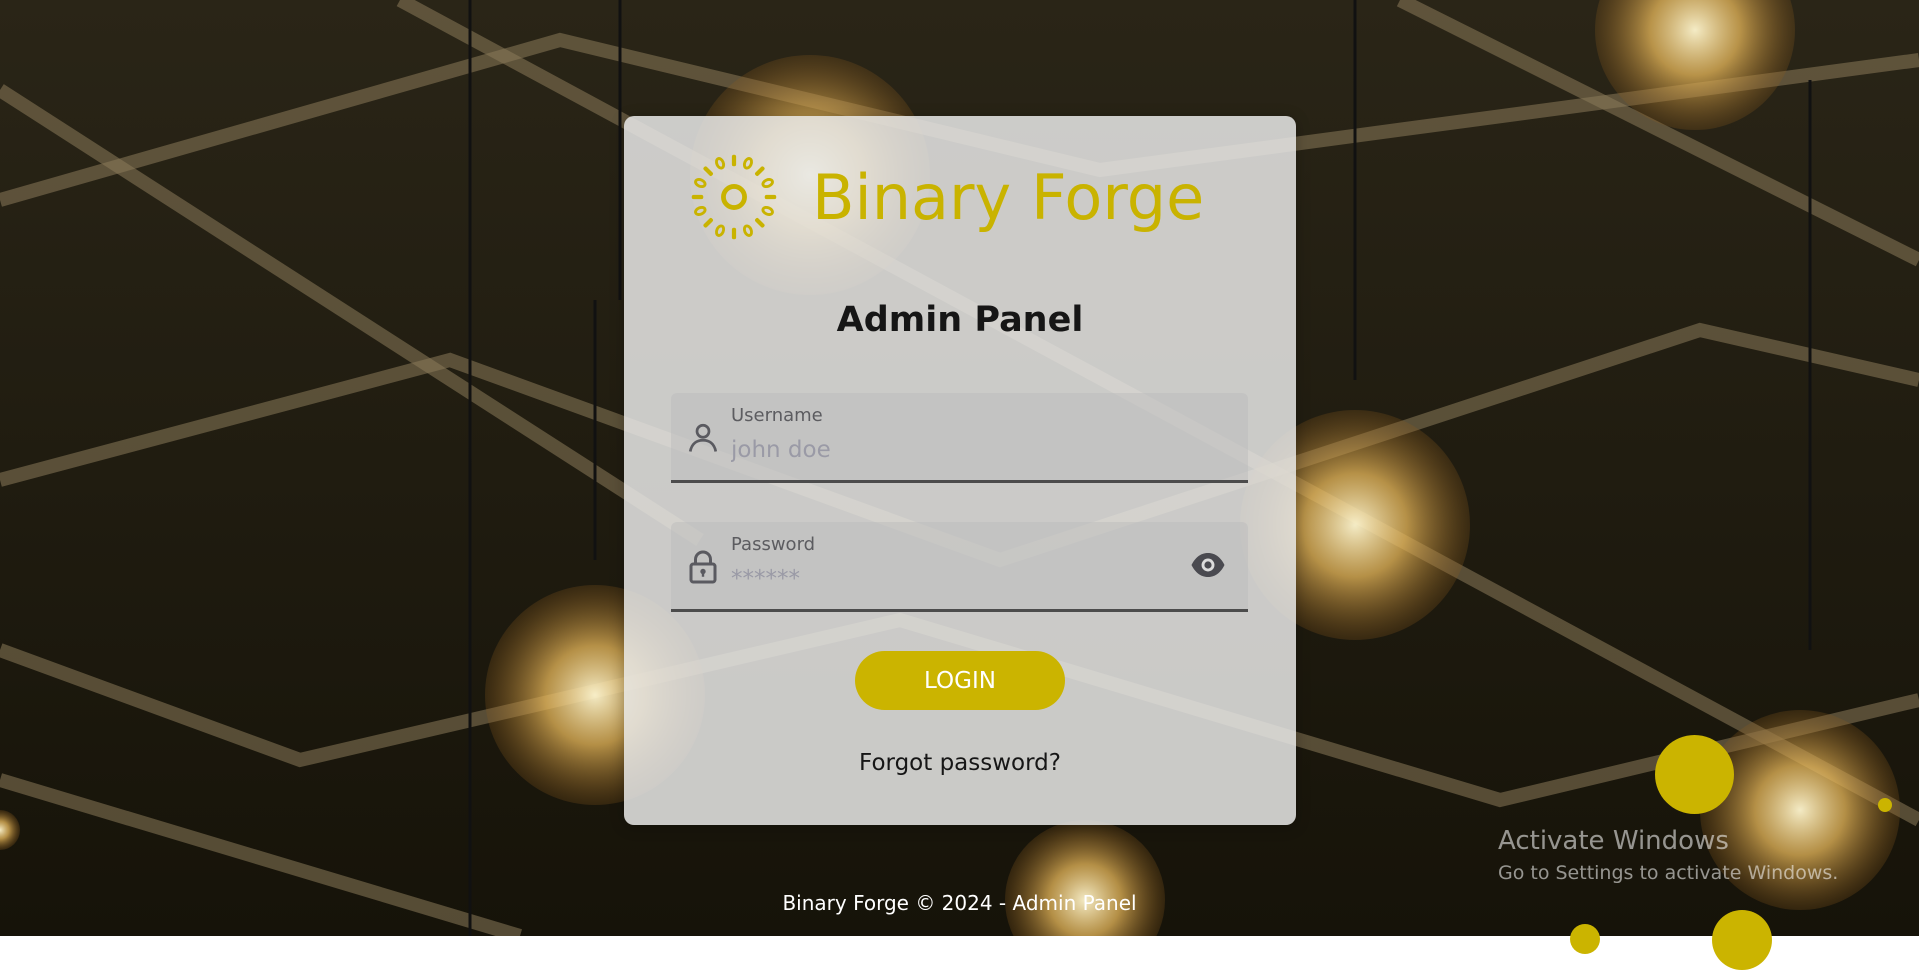  Describe the element at coordinates (941, 450) in the screenshot. I see `username-input` at that location.